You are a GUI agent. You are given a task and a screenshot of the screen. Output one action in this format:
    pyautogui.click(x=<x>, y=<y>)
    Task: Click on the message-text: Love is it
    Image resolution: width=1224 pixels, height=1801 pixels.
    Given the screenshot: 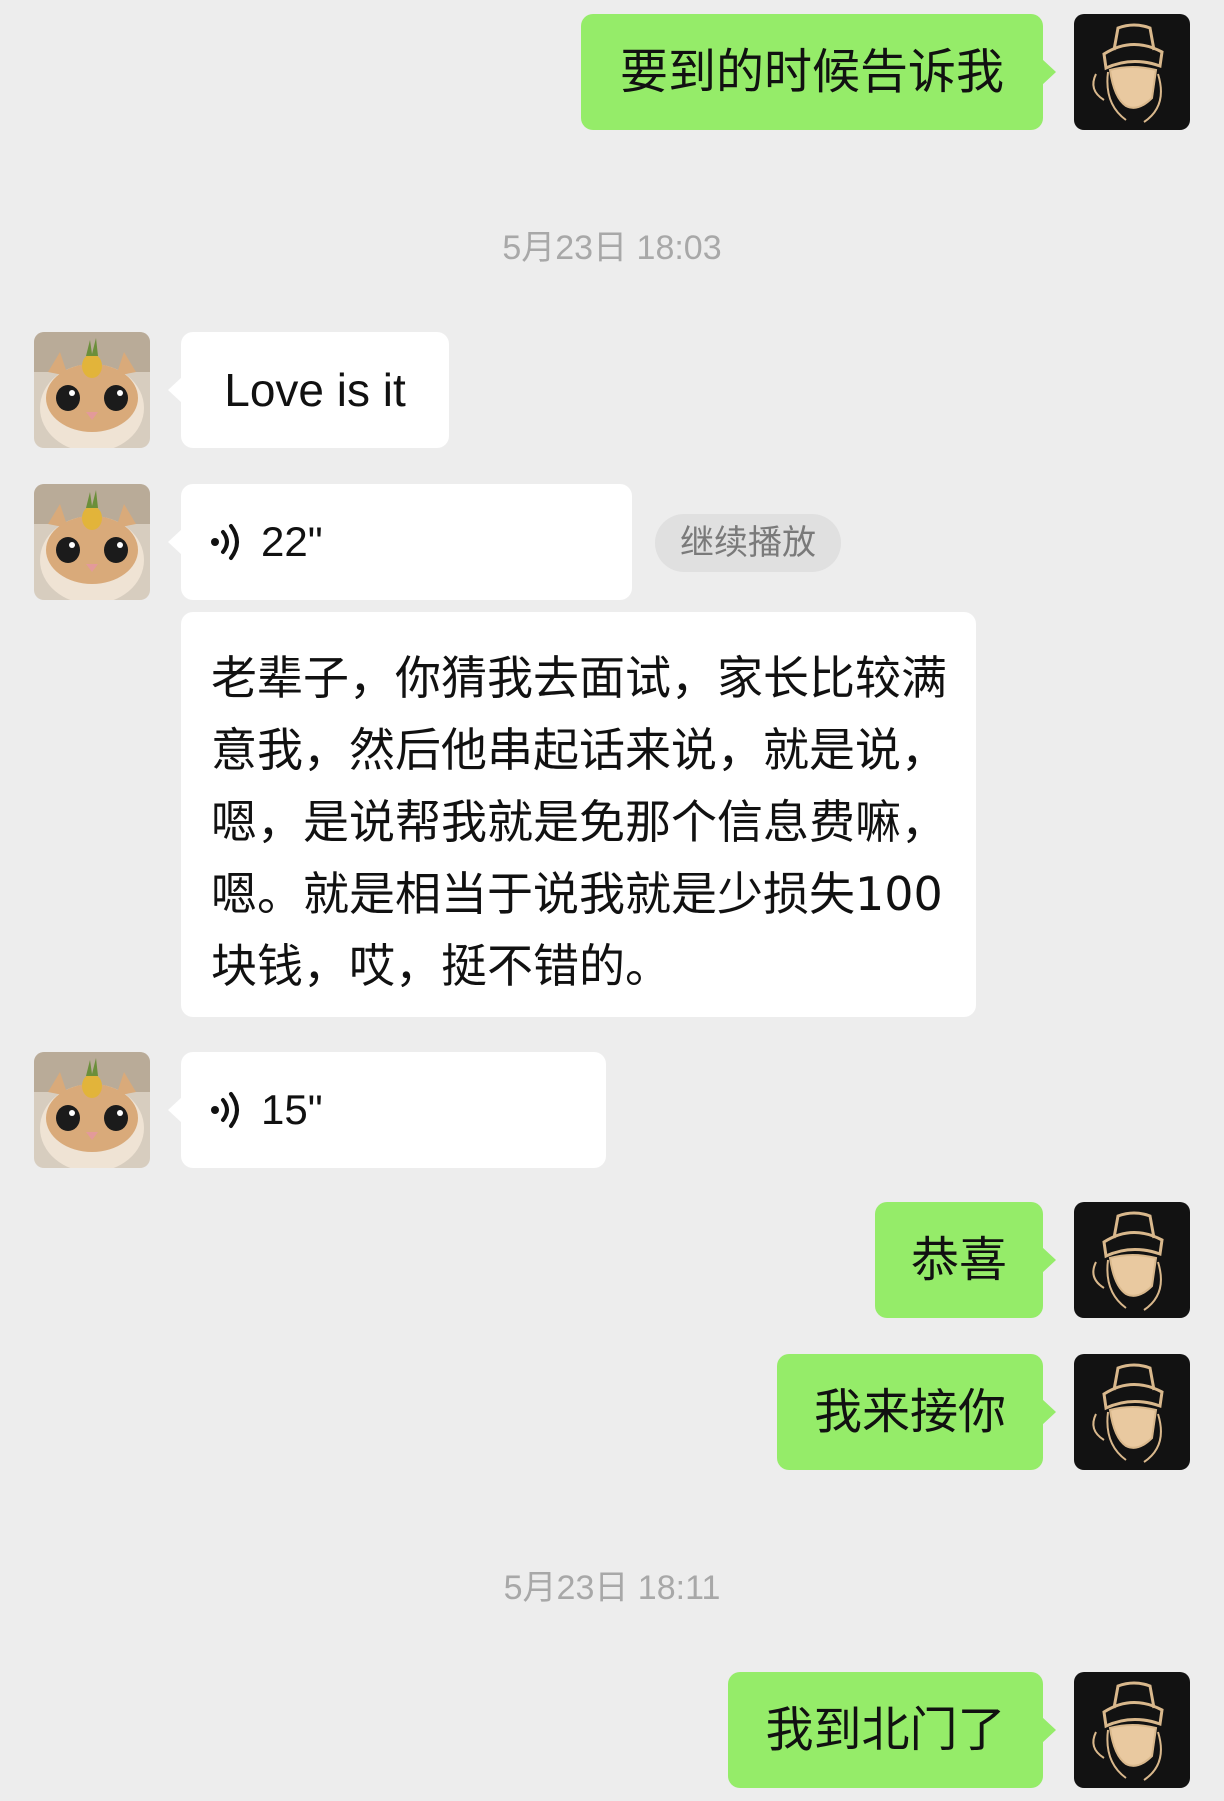 What is the action you would take?
    pyautogui.click(x=315, y=390)
    